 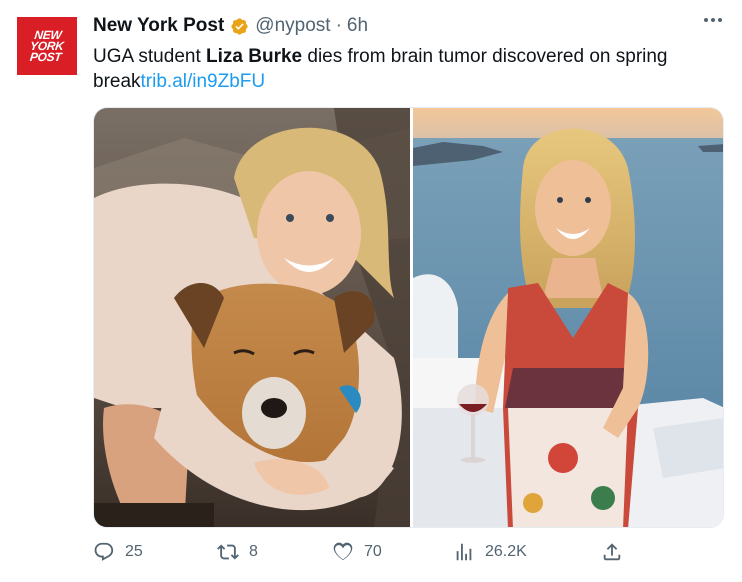 What do you see at coordinates (46, 56) in the screenshot?
I see `logo-line-3: POST` at bounding box center [46, 56].